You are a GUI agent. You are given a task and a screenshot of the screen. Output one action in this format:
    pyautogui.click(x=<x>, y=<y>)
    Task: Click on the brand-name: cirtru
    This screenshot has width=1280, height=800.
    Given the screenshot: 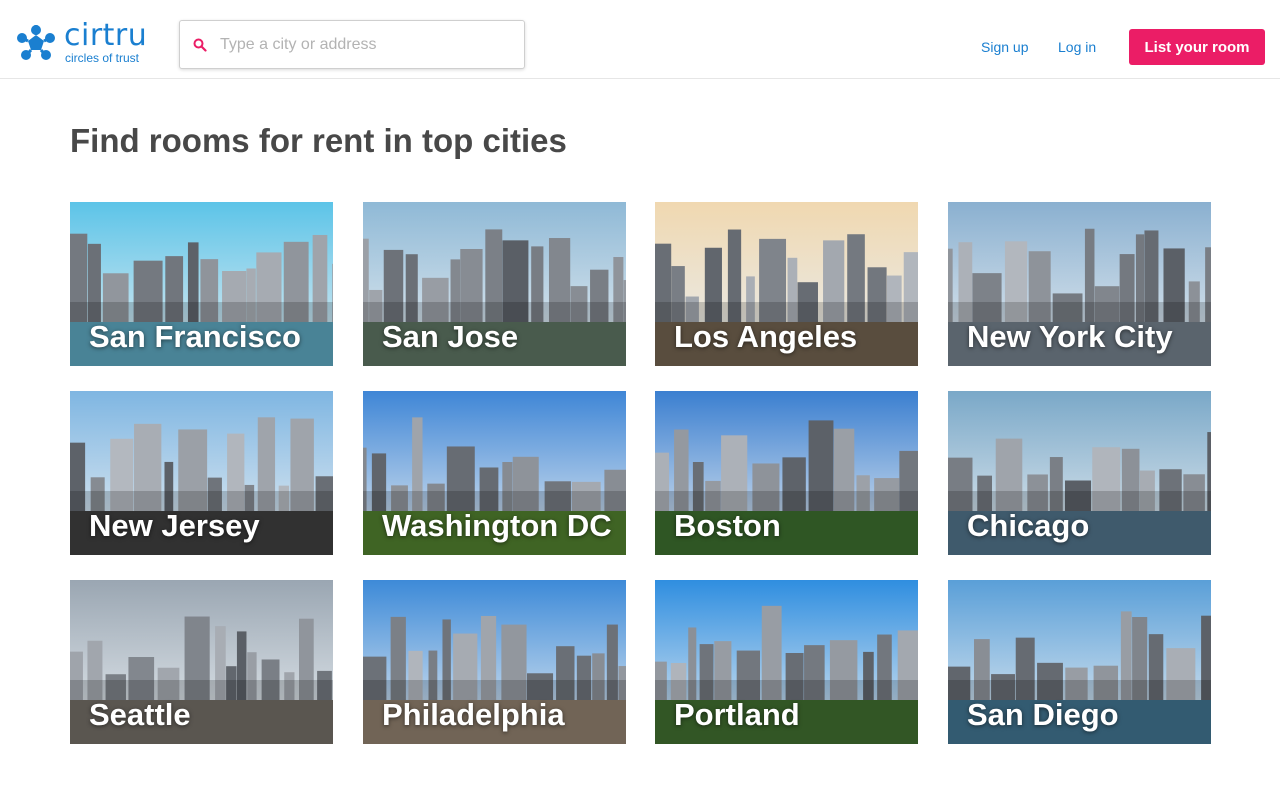 What is the action you would take?
    pyautogui.click(x=106, y=35)
    